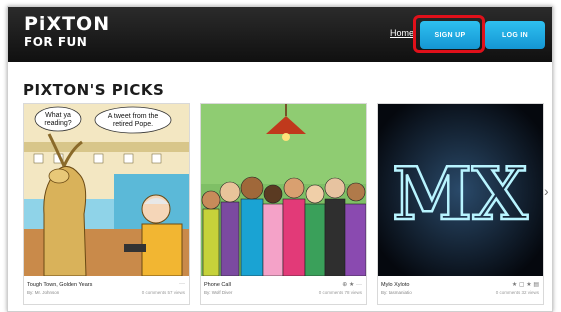  I want to click on card-1-stats: 0 comments 57 views, so click(163, 292).